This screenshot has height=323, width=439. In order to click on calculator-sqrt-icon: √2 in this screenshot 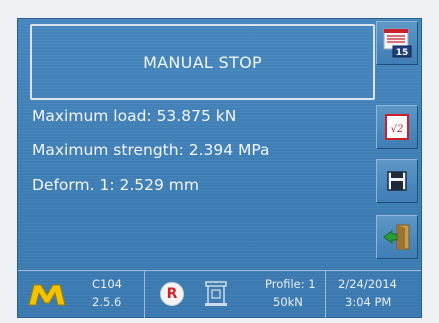, I will do `click(397, 127)`.